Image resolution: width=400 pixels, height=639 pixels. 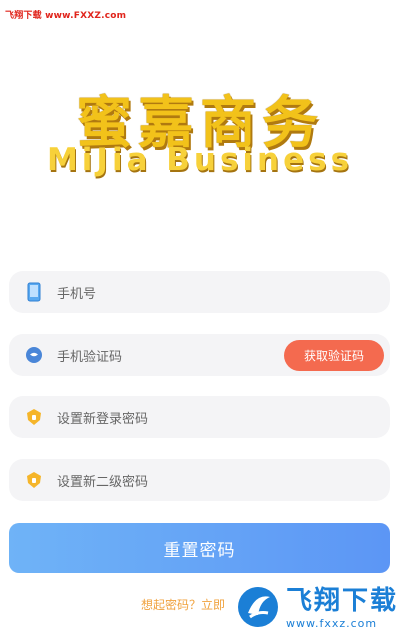 What do you see at coordinates (258, 609) in the screenshot?
I see `watermark-logo-icon` at bounding box center [258, 609].